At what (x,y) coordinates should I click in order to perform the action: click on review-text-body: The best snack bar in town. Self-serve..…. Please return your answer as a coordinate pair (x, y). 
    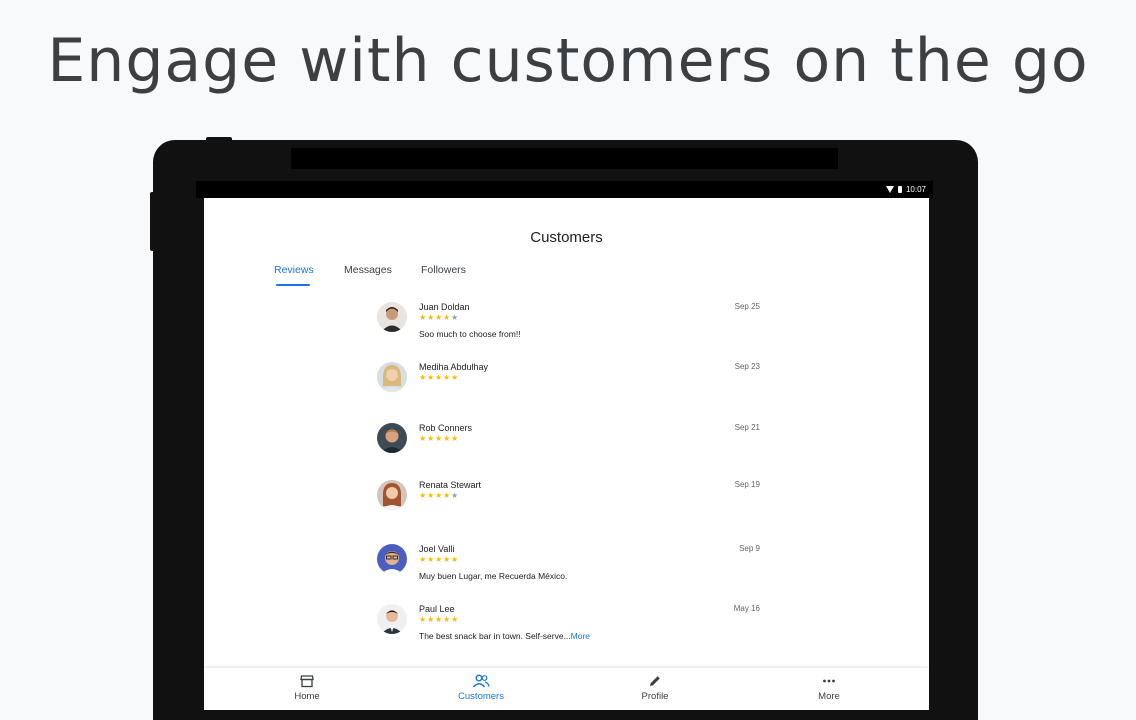
    Looking at the image, I should click on (495, 636).